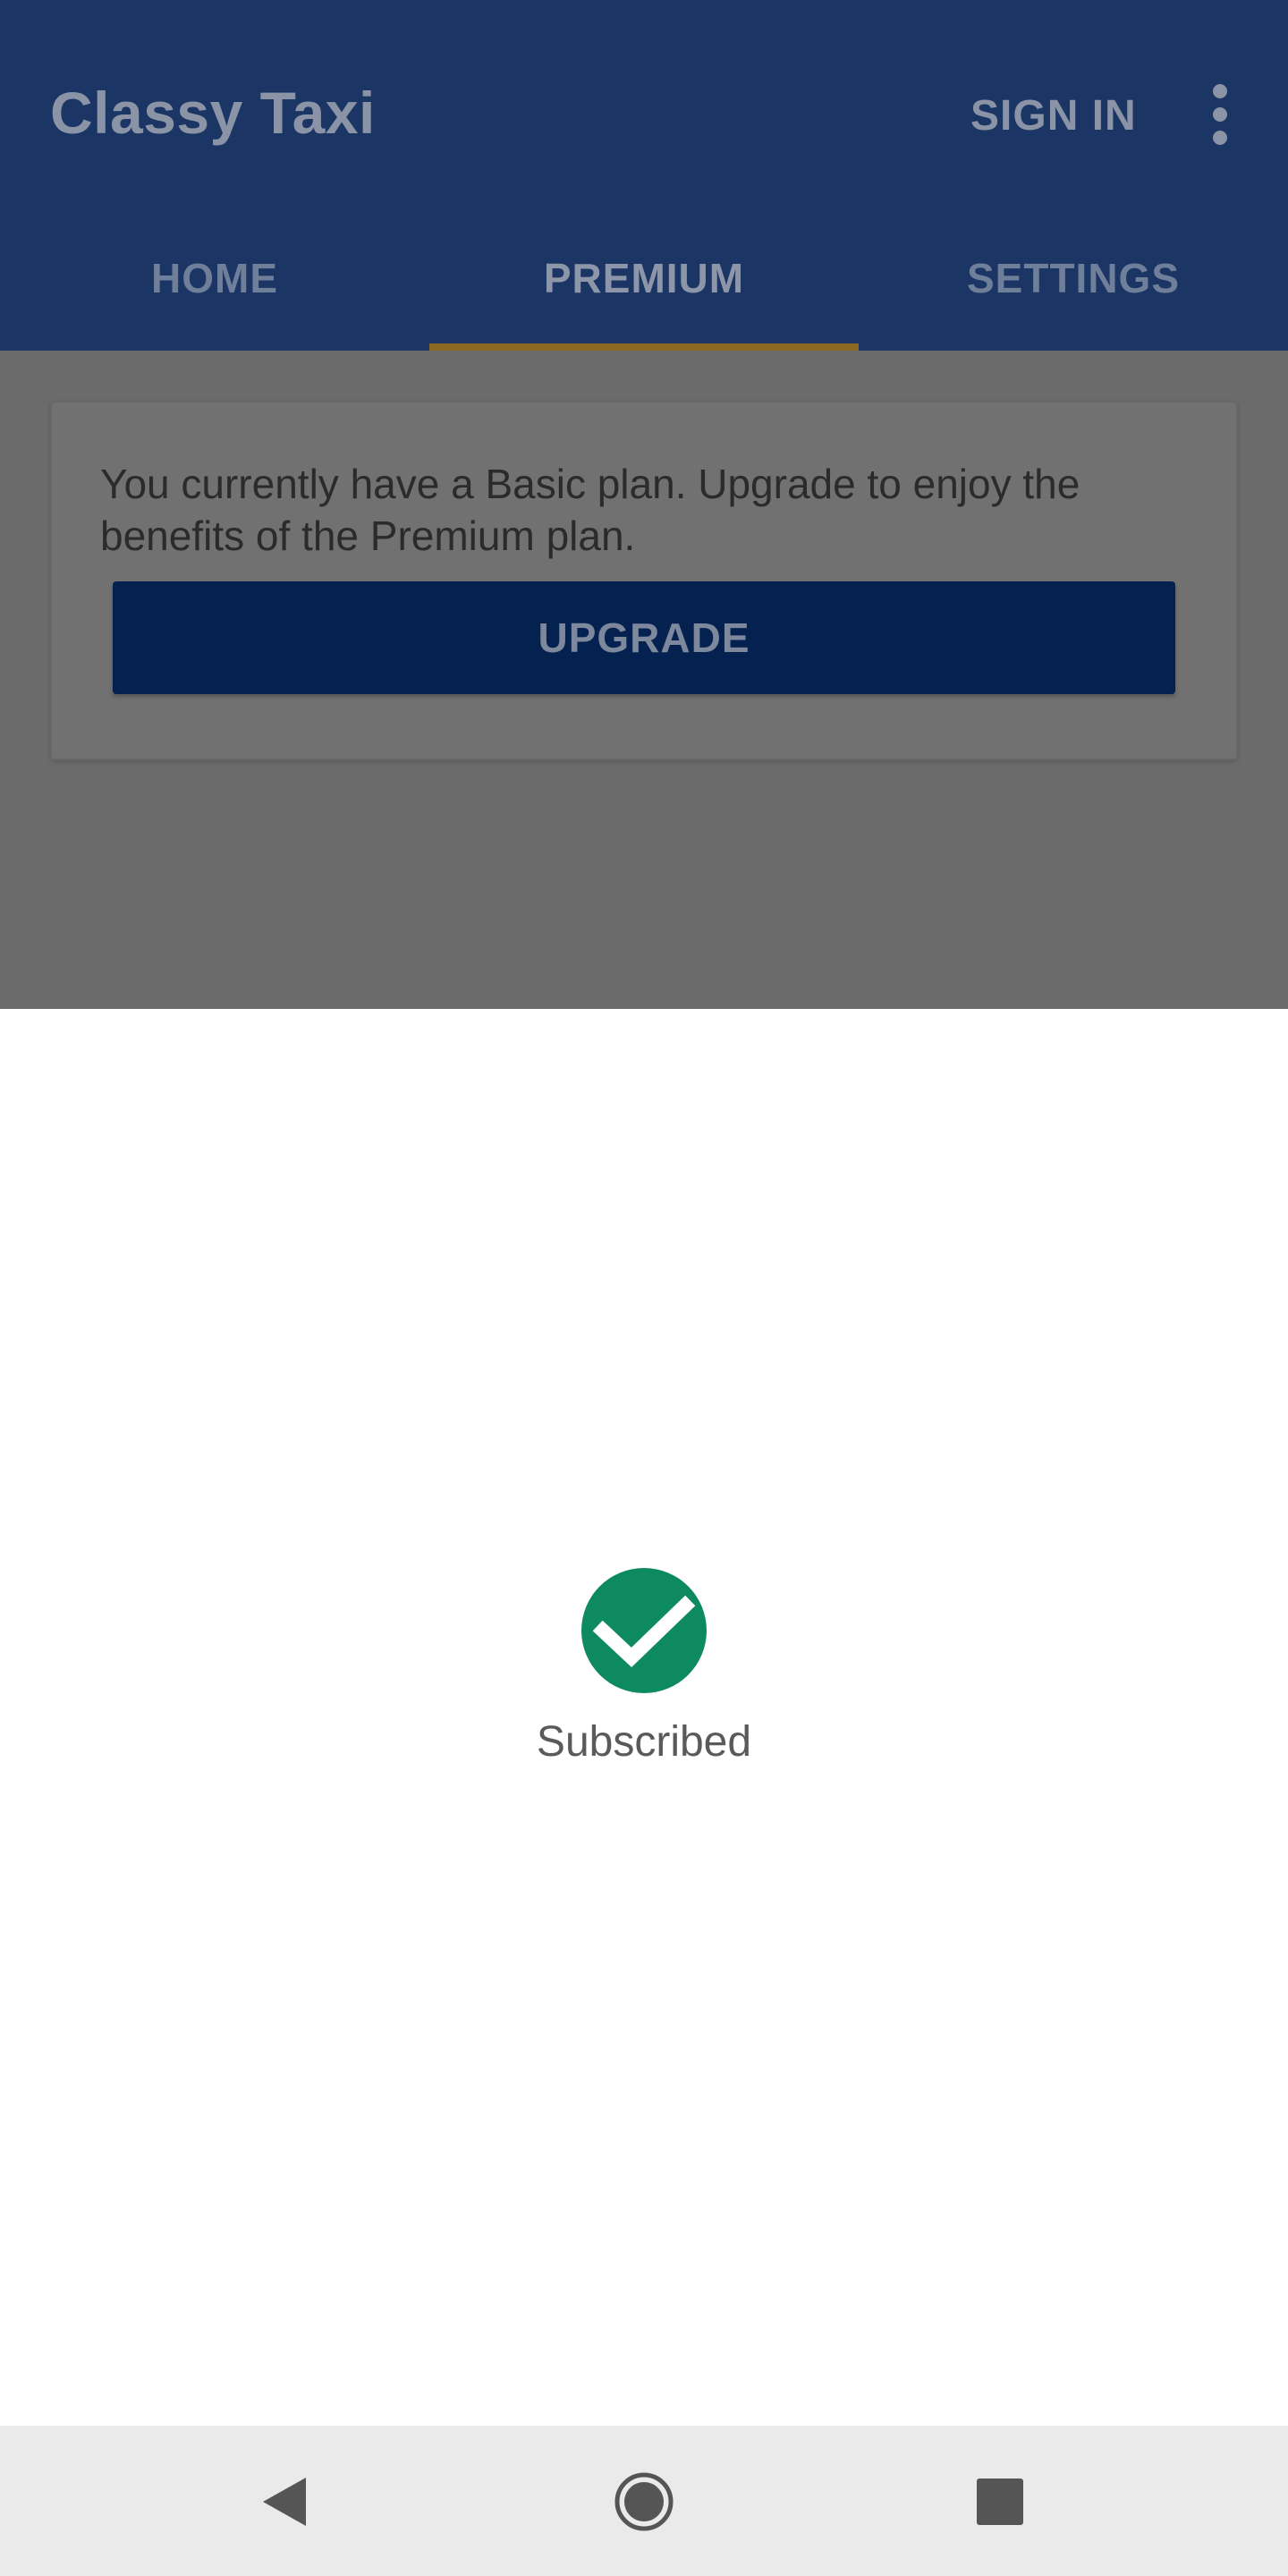 This screenshot has width=1288, height=2576. Describe the element at coordinates (1073, 283) in the screenshot. I see `tab-settings: SETTINGS` at that location.